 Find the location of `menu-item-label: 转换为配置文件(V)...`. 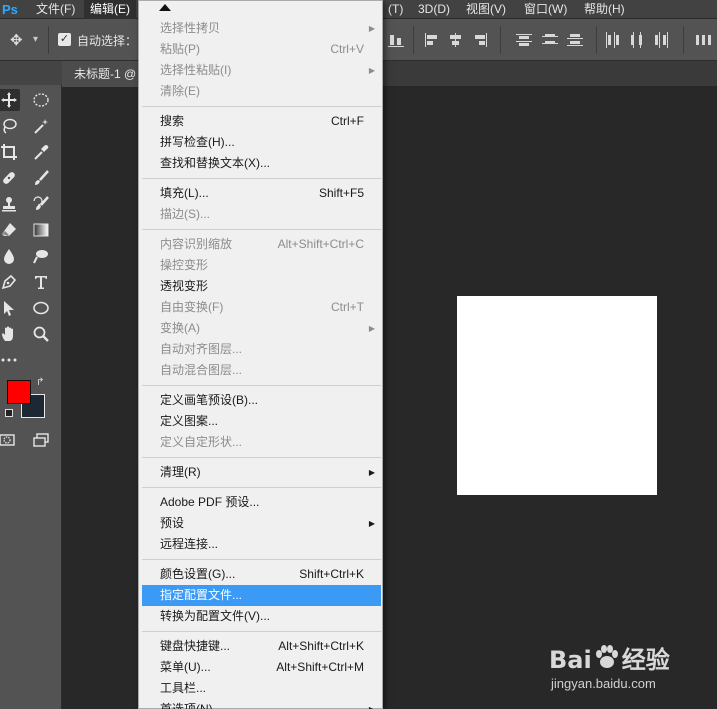

menu-item-label: 转换为配置文件(V)... is located at coordinates (215, 616).